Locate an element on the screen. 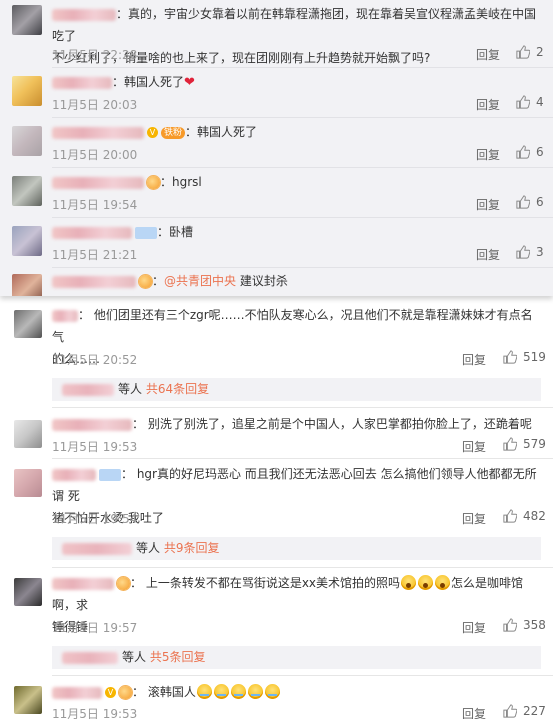 This screenshot has width=553, height=719. like-button: 227 is located at coordinates (524, 711).